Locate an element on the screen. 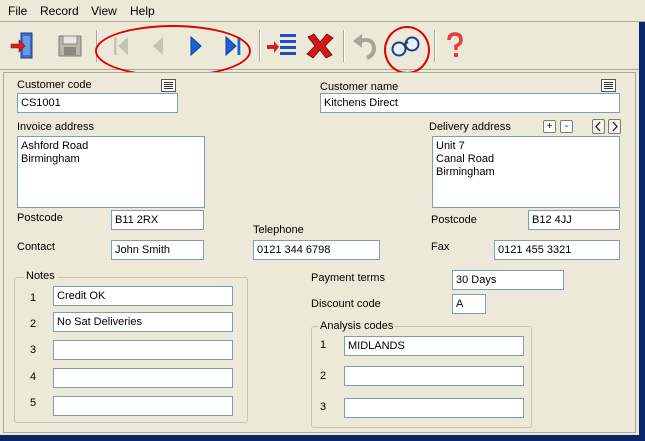  analysis-number: 2 is located at coordinates (323, 376).